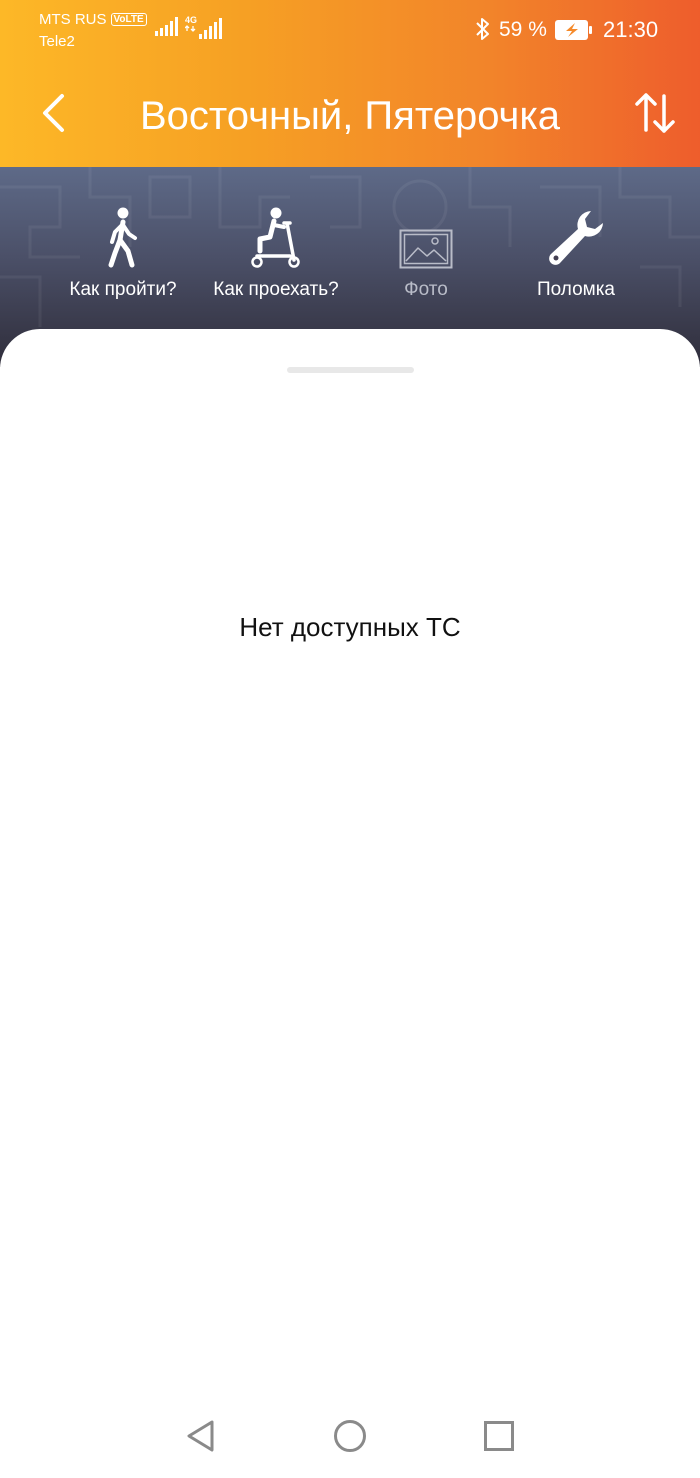  What do you see at coordinates (201, 1436) in the screenshot?
I see `triangle-back-icon` at bounding box center [201, 1436].